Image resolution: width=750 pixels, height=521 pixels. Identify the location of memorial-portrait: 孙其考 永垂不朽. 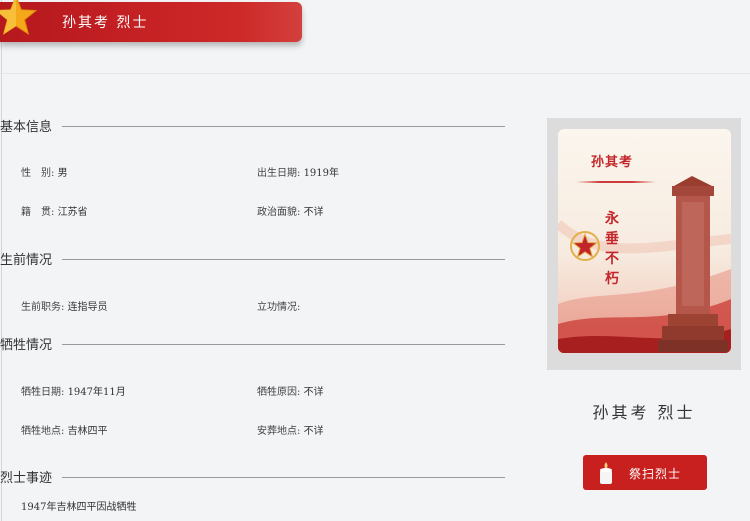
(644, 241).